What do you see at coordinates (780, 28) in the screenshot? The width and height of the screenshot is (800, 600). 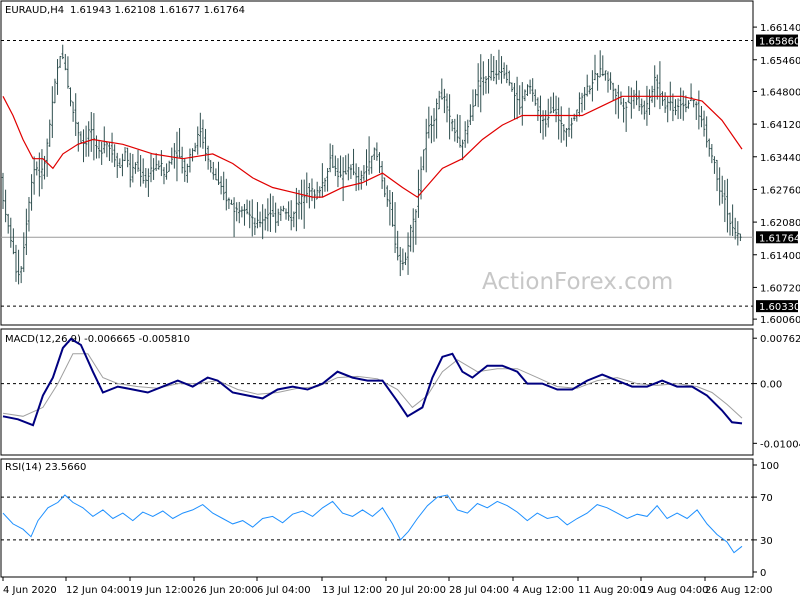 I see `price-y-tick-label: 1.66140` at bounding box center [780, 28].